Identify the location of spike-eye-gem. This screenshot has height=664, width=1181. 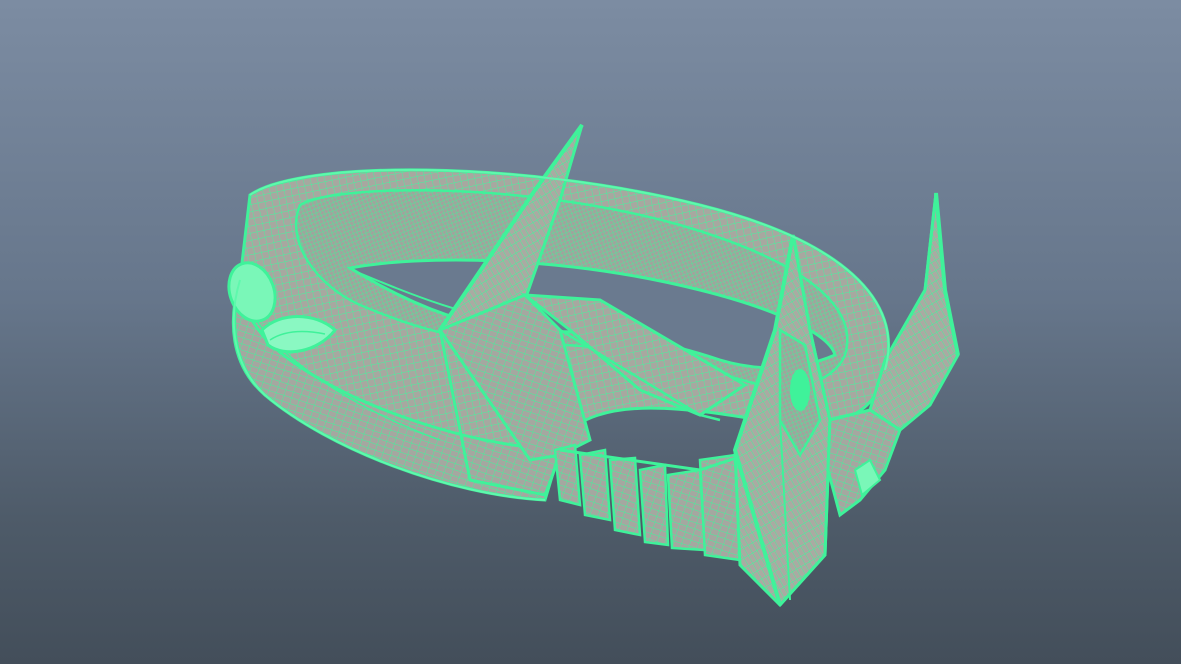
(800, 390).